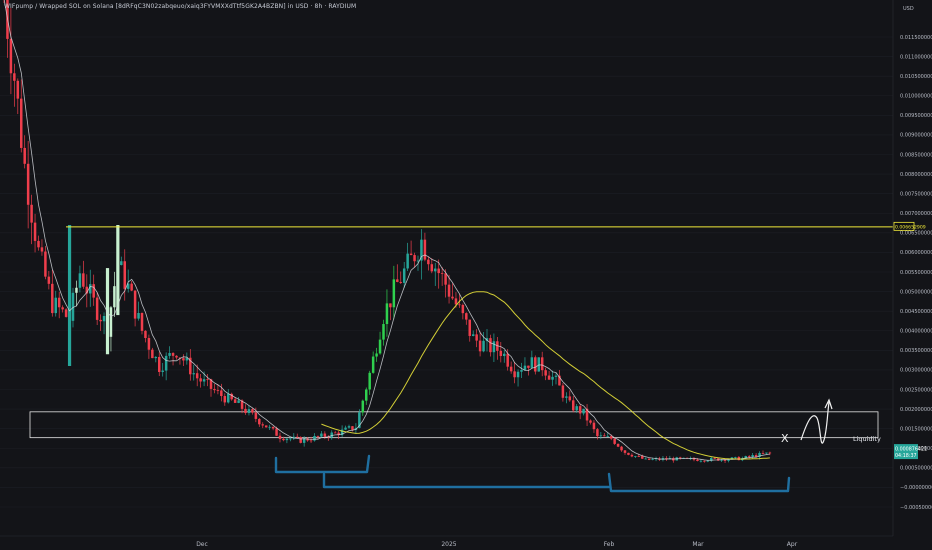  I want to click on level-badge-label: 0.006652909, so click(910, 227).